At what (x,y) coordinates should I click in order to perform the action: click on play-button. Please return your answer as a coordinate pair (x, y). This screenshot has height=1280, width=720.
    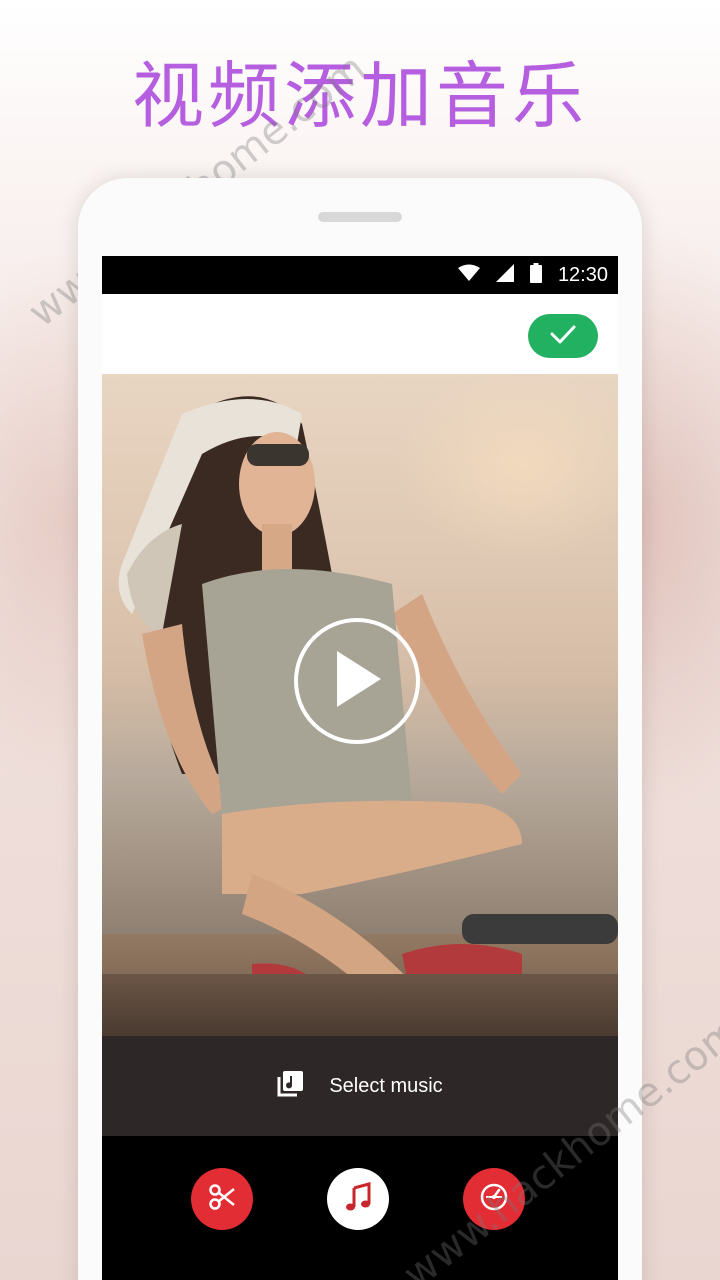
    Looking at the image, I should click on (357, 681).